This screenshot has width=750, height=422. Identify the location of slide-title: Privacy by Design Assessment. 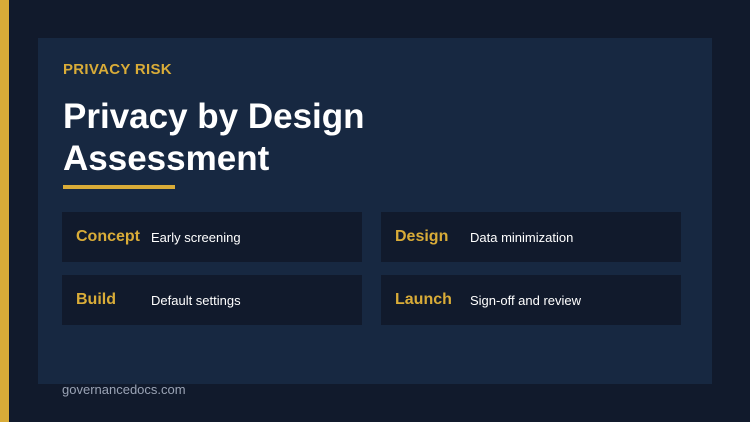
(214, 138).